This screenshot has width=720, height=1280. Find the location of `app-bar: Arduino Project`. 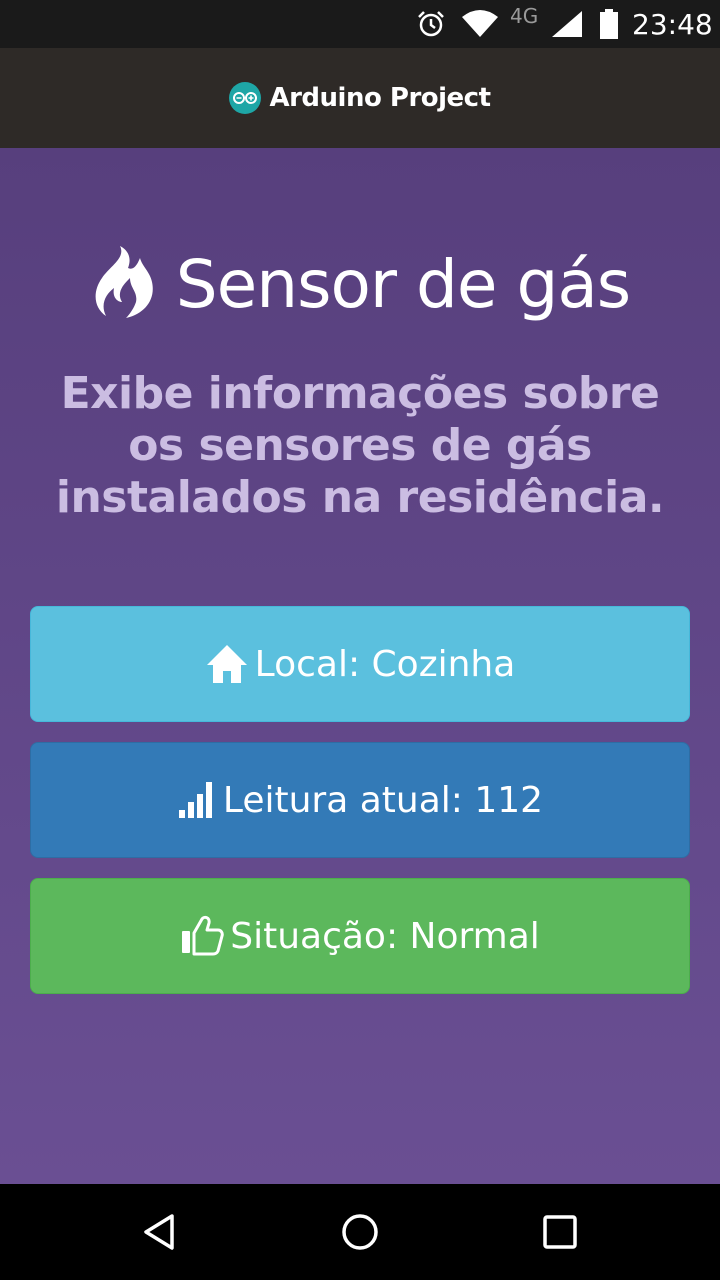

app-bar: Arduino Project is located at coordinates (360, 98).